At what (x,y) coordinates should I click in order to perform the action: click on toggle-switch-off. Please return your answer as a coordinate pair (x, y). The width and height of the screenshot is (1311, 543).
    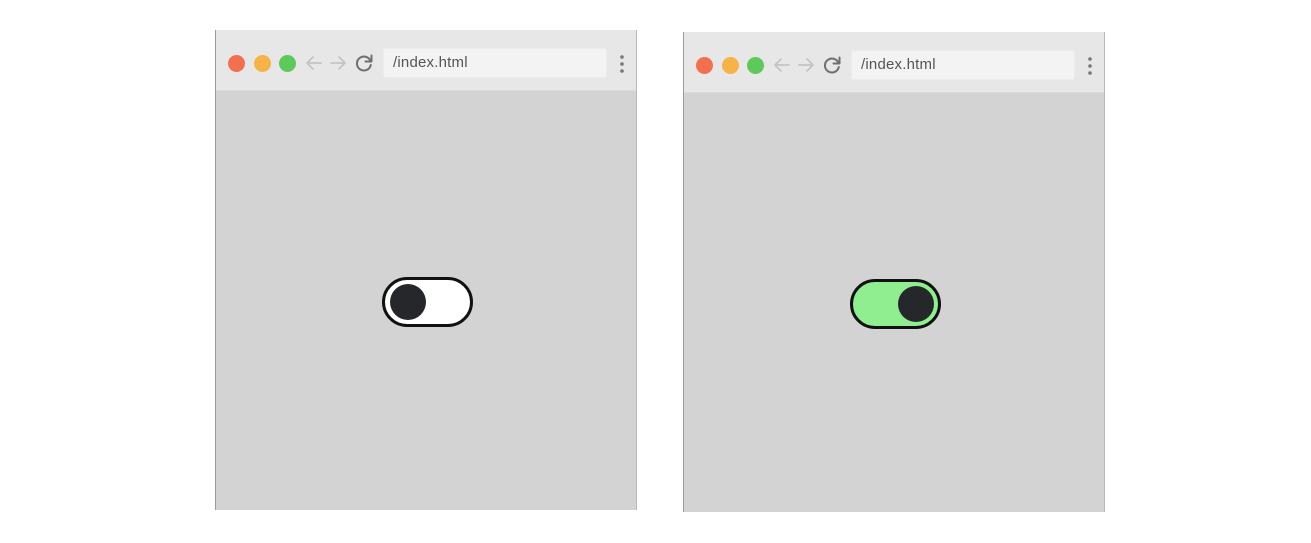
    Looking at the image, I should click on (427, 302).